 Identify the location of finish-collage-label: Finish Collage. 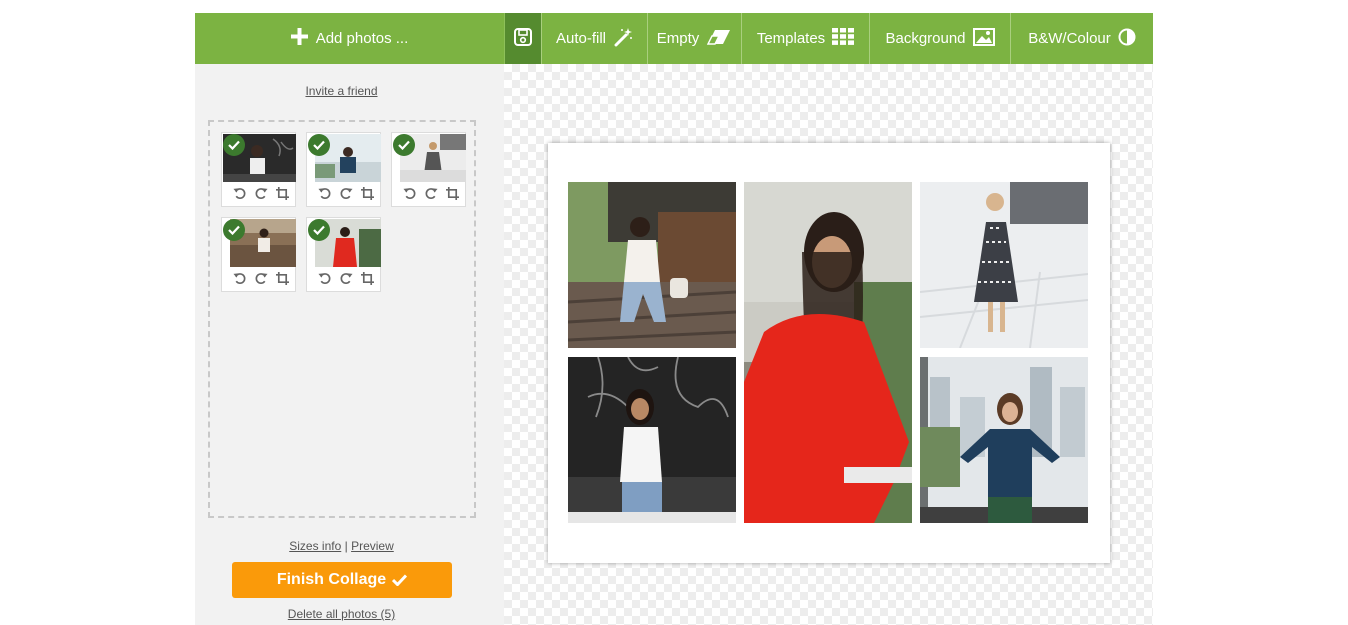
(331, 579).